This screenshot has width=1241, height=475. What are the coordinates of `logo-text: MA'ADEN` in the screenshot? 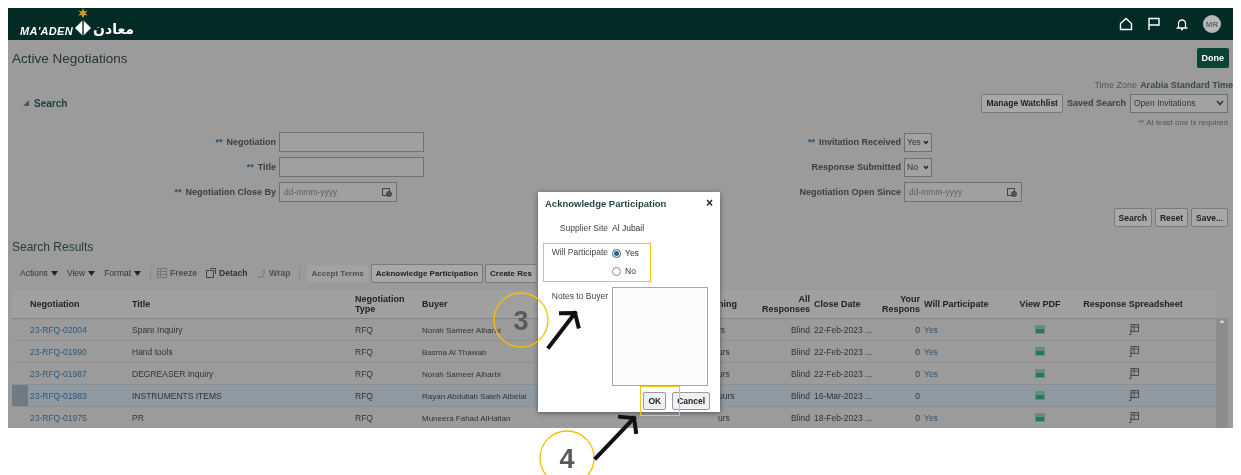 It's located at (46, 31).